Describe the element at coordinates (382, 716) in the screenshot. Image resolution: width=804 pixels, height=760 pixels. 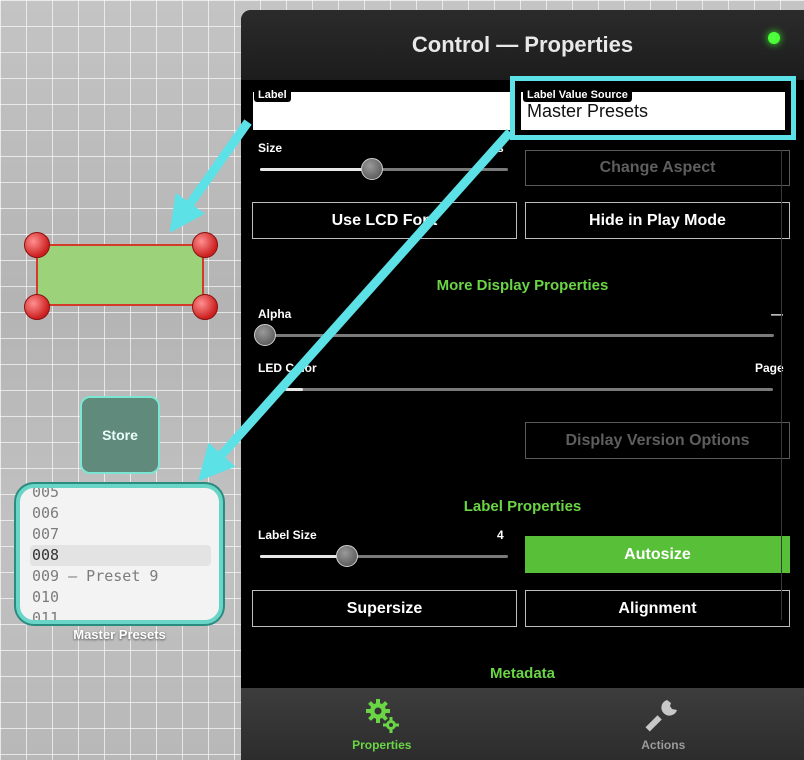
I see `gears-icon` at that location.